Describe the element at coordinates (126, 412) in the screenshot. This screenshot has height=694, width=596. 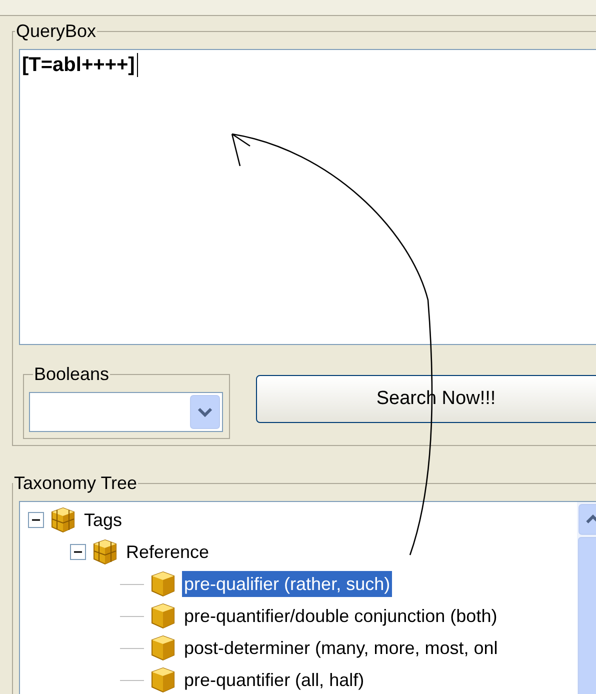
I see `booleans-dropdown` at that location.